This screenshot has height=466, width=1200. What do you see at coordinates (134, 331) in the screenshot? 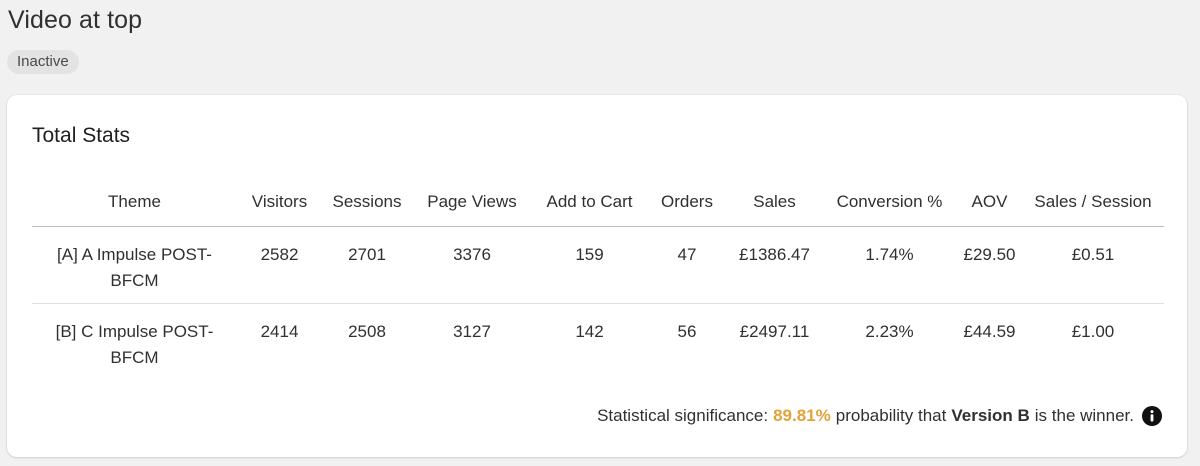
I see `theme-name-line: [B] C Impulse POST-` at bounding box center [134, 331].